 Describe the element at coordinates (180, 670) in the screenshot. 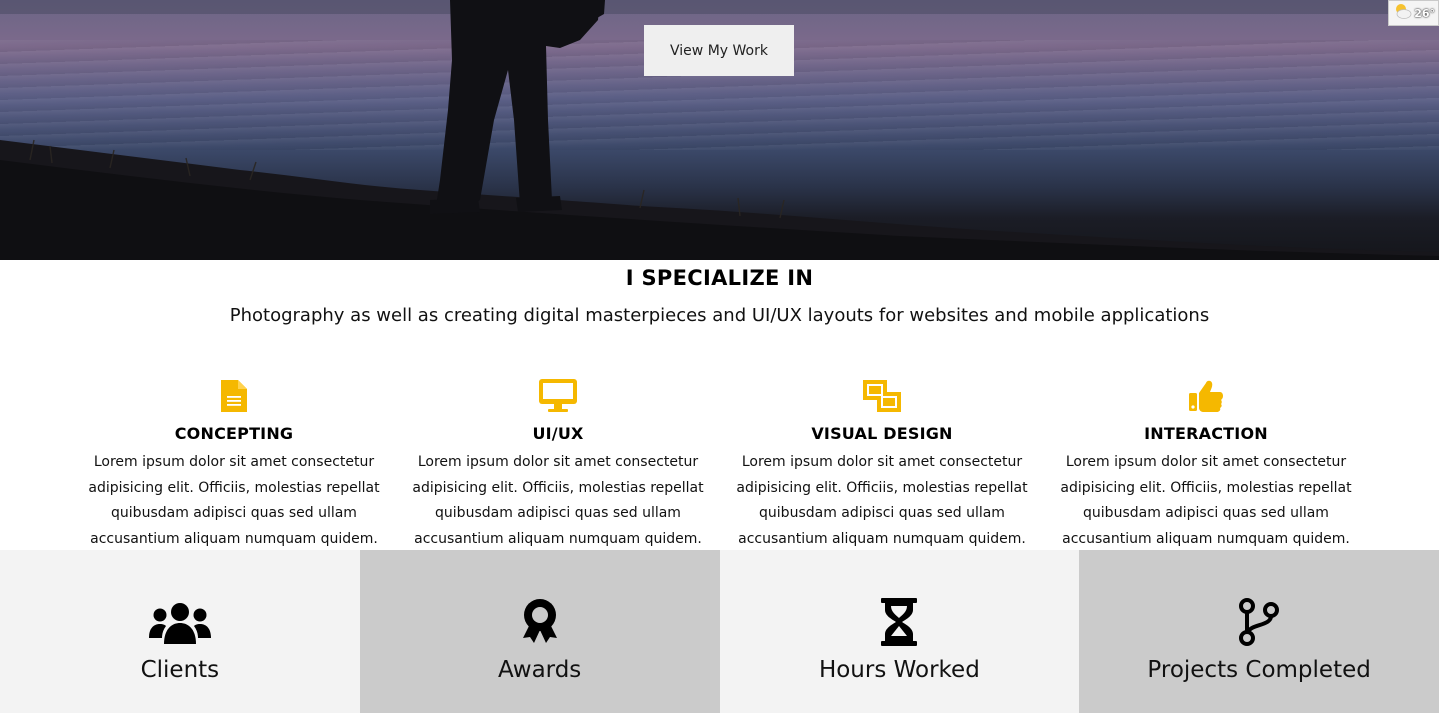

I see `stat-label: Clients` at that location.